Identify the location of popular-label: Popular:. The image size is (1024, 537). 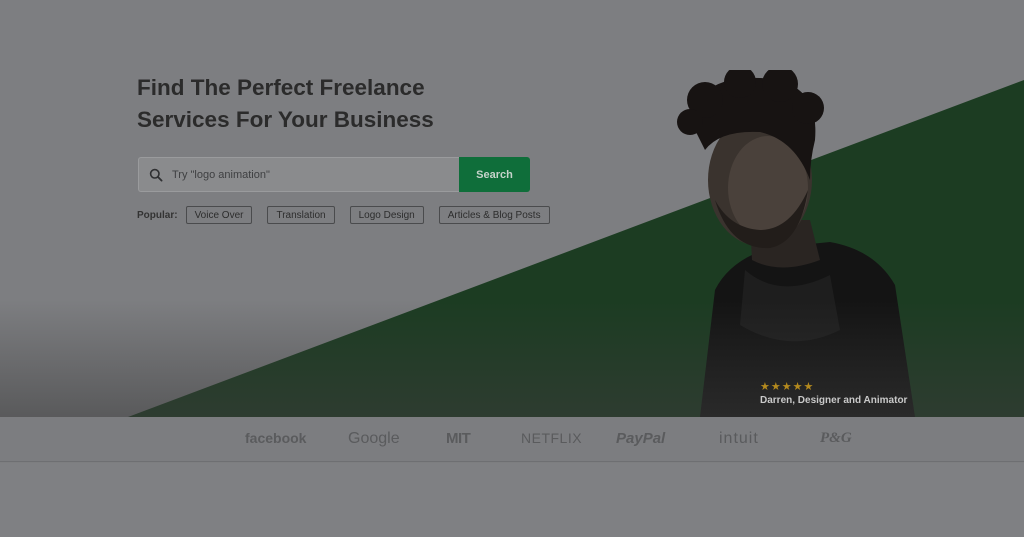
(157, 215).